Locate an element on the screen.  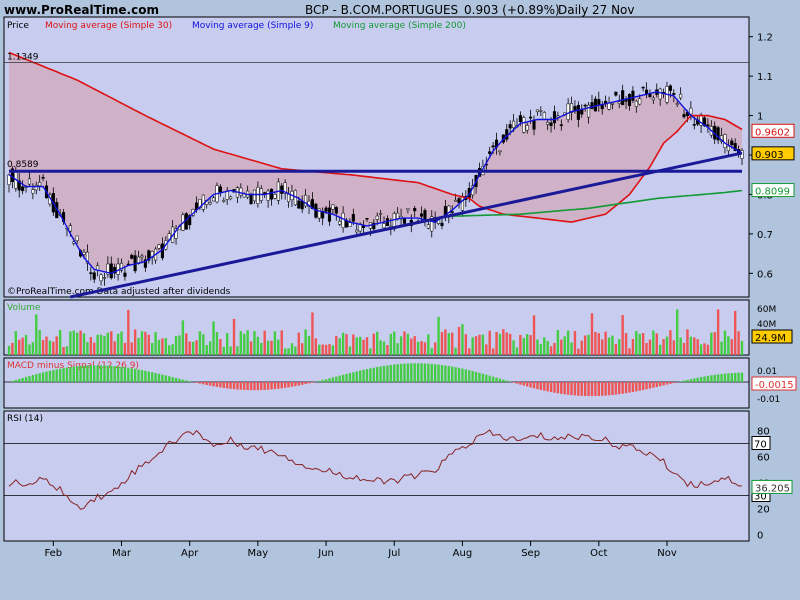
rsi-ref-label: 70 is located at coordinates (760, 445).